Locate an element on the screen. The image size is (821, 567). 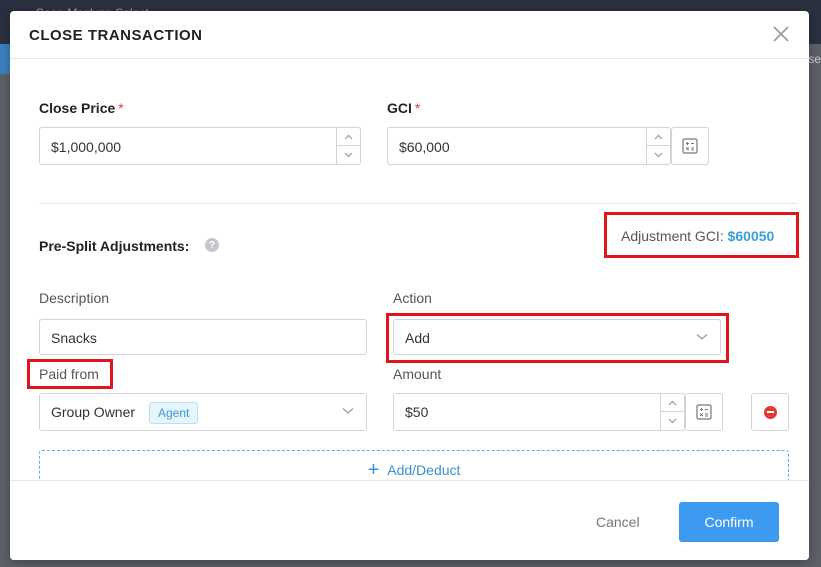
modal-footer: Cancel Confirm is located at coordinates (409, 520).